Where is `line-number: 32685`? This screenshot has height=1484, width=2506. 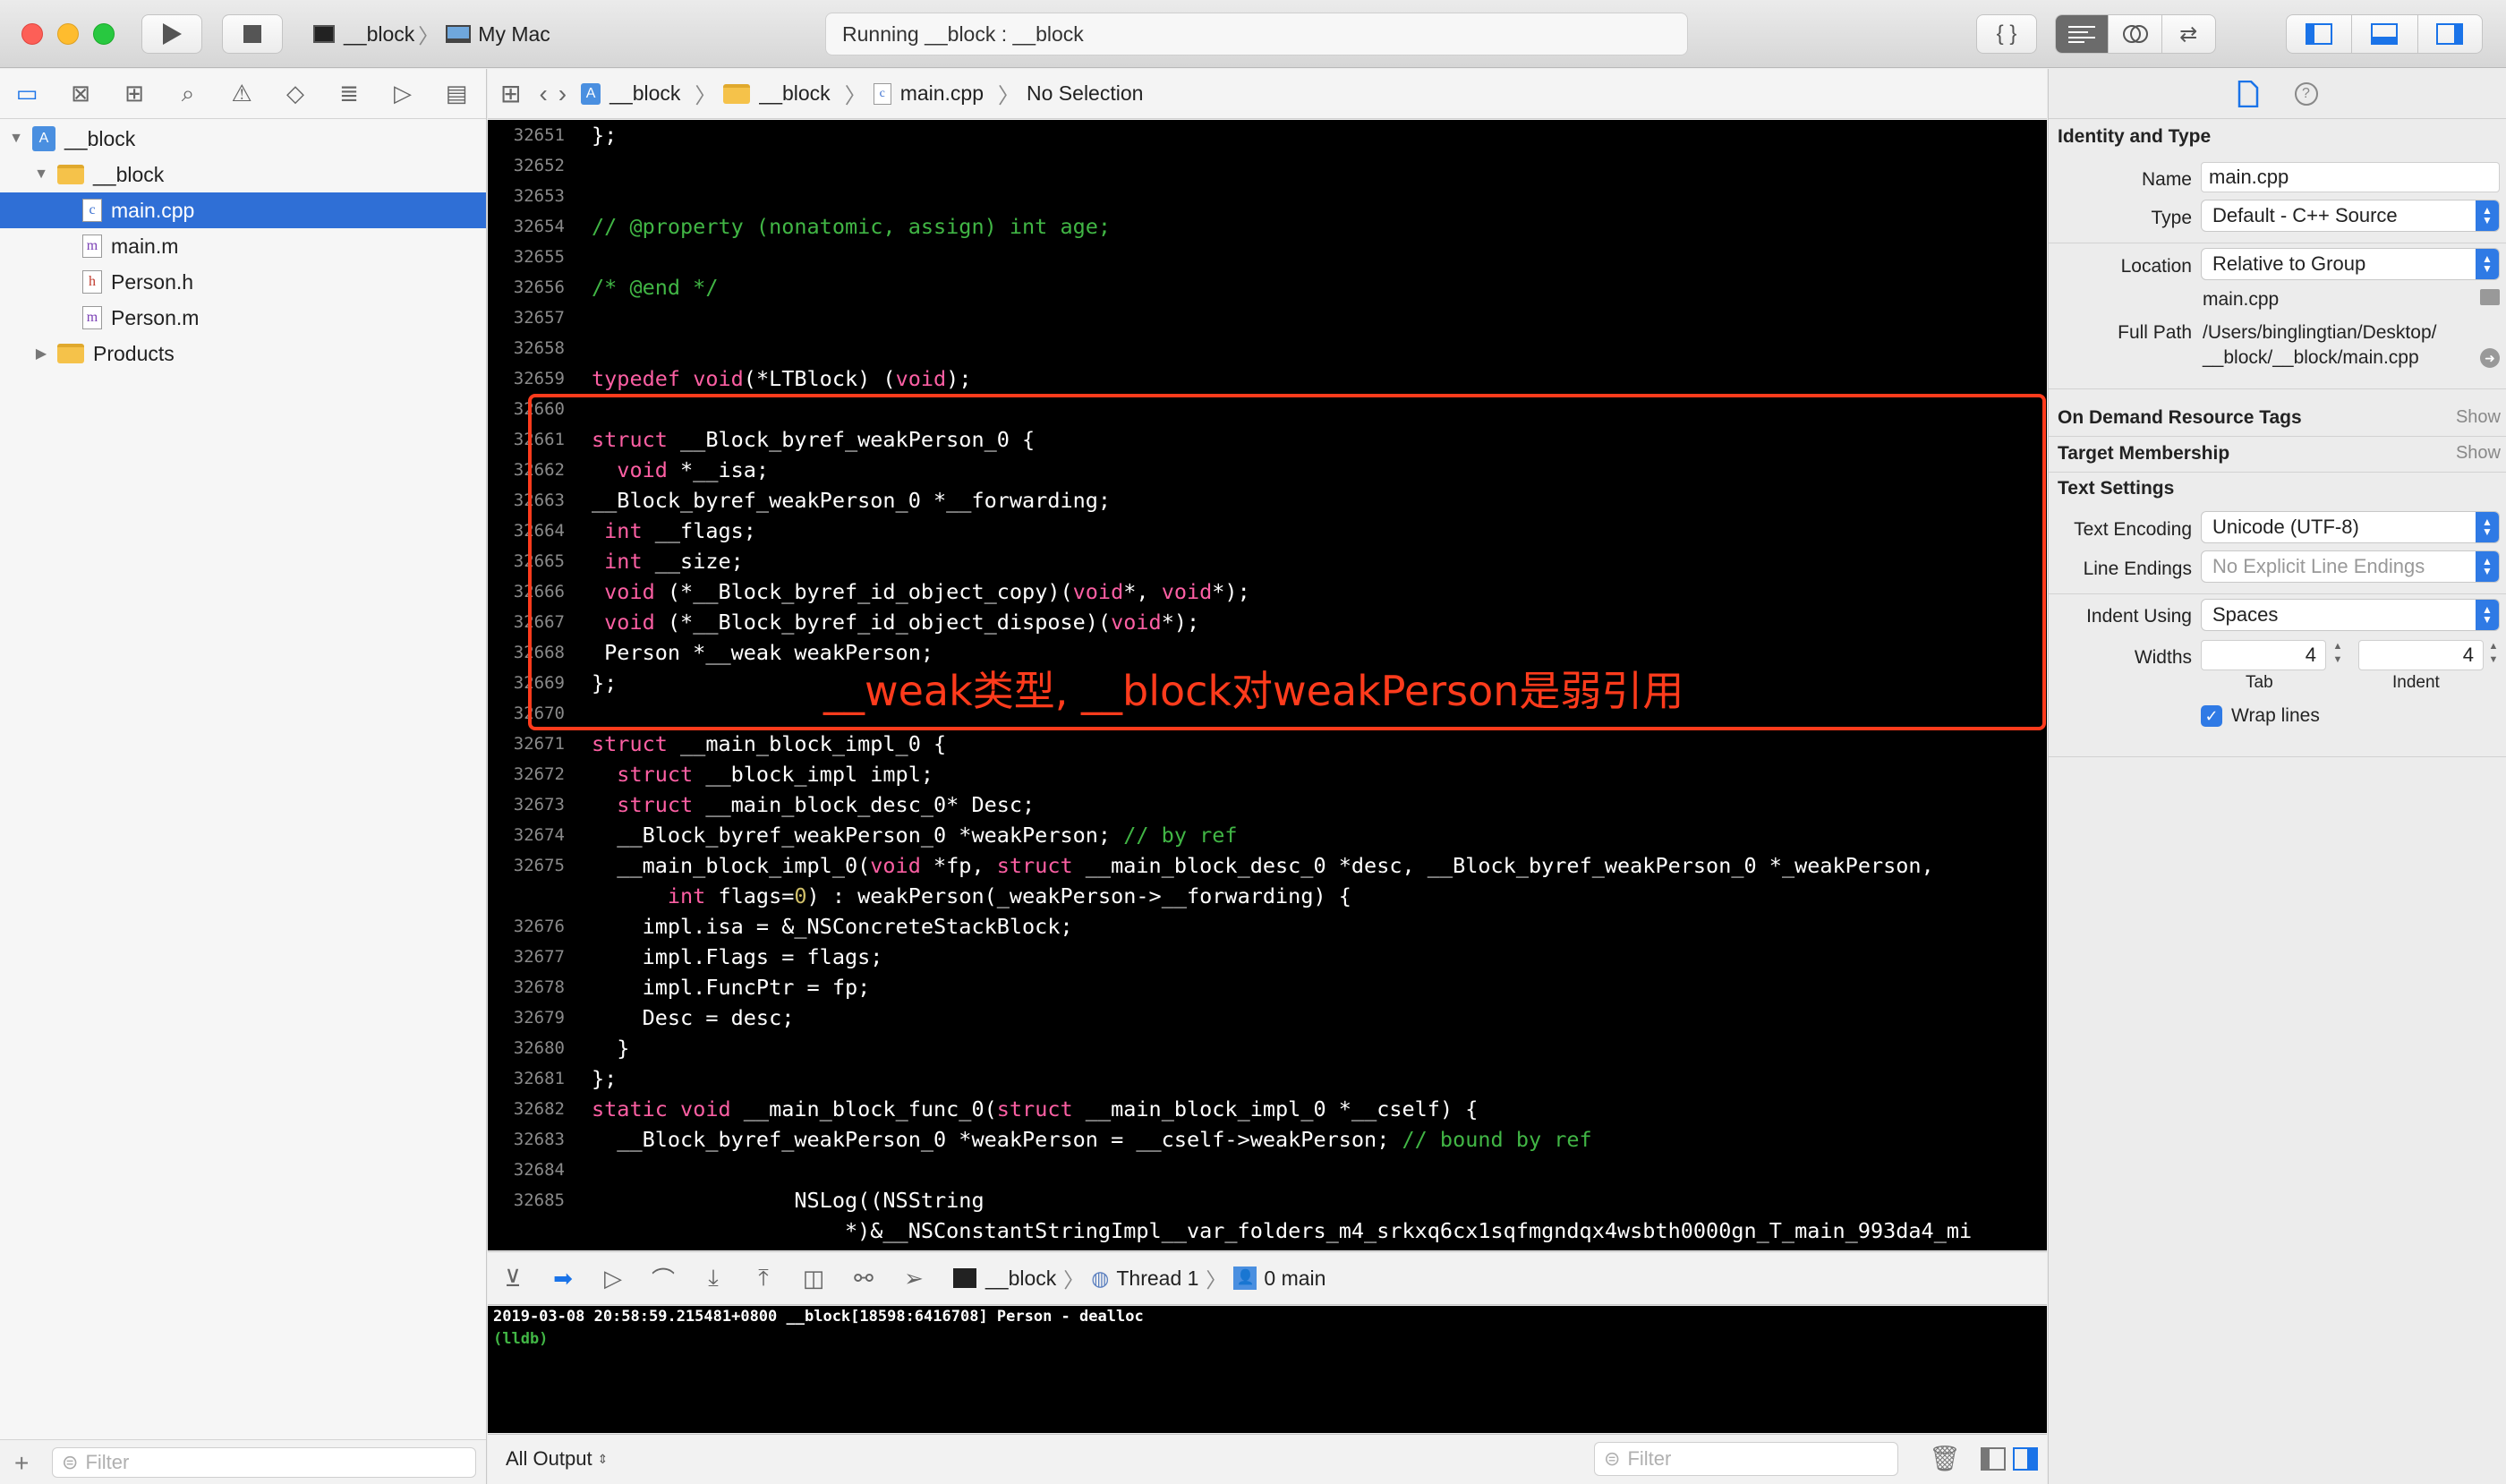
line-number: 32685 is located at coordinates (526, 1200).